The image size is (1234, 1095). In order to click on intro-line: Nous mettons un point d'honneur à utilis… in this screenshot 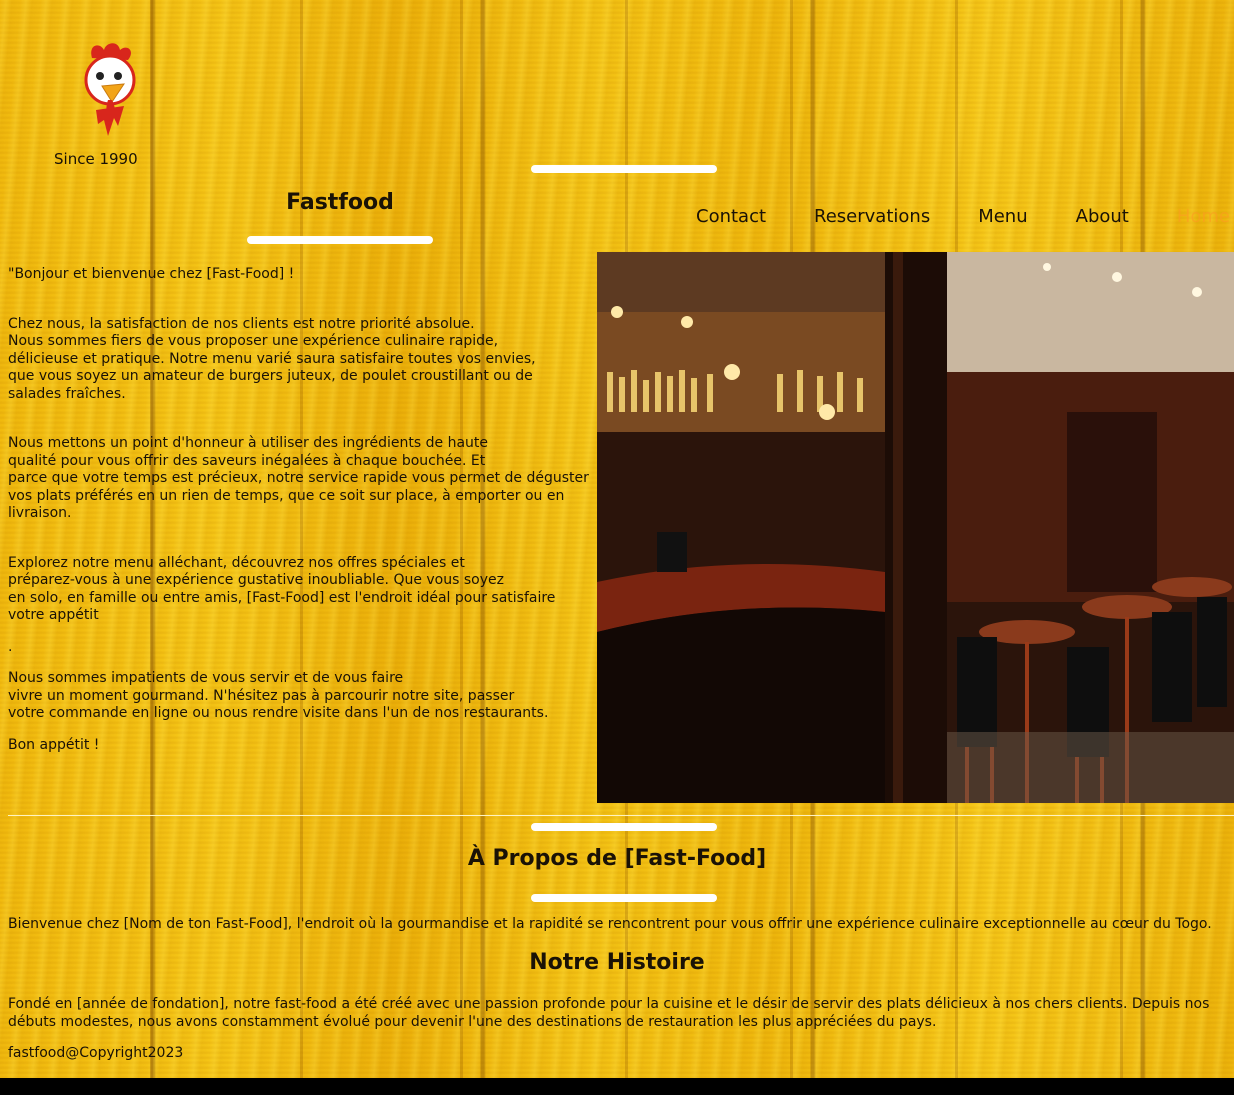, I will do `click(248, 443)`.